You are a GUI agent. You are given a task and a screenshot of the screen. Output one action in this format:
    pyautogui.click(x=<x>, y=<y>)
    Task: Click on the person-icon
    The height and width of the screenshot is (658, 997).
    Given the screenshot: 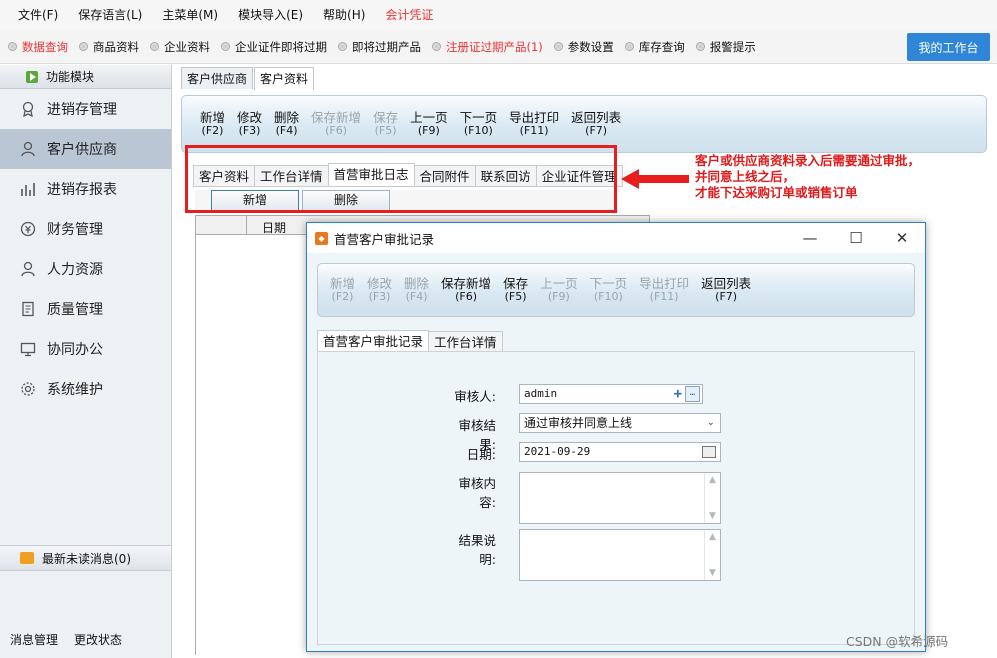 What is the action you would take?
    pyautogui.click(x=28, y=149)
    